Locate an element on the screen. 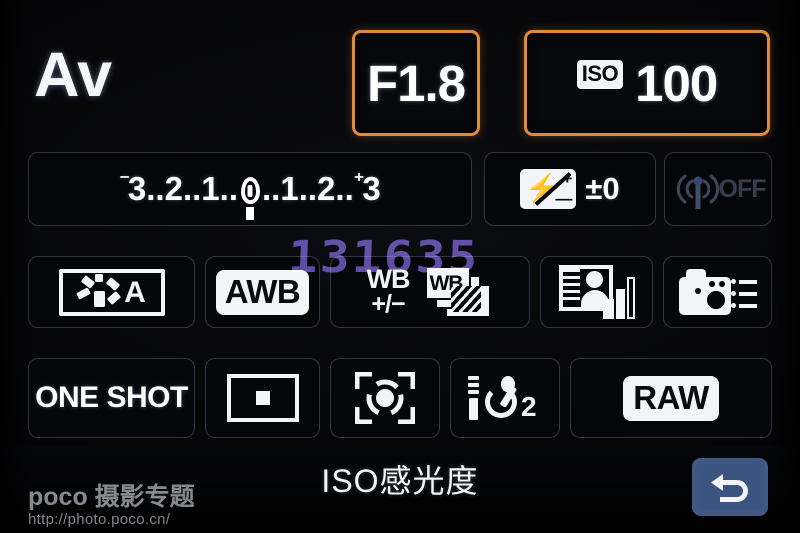  timer-knob is located at coordinates (508, 384).